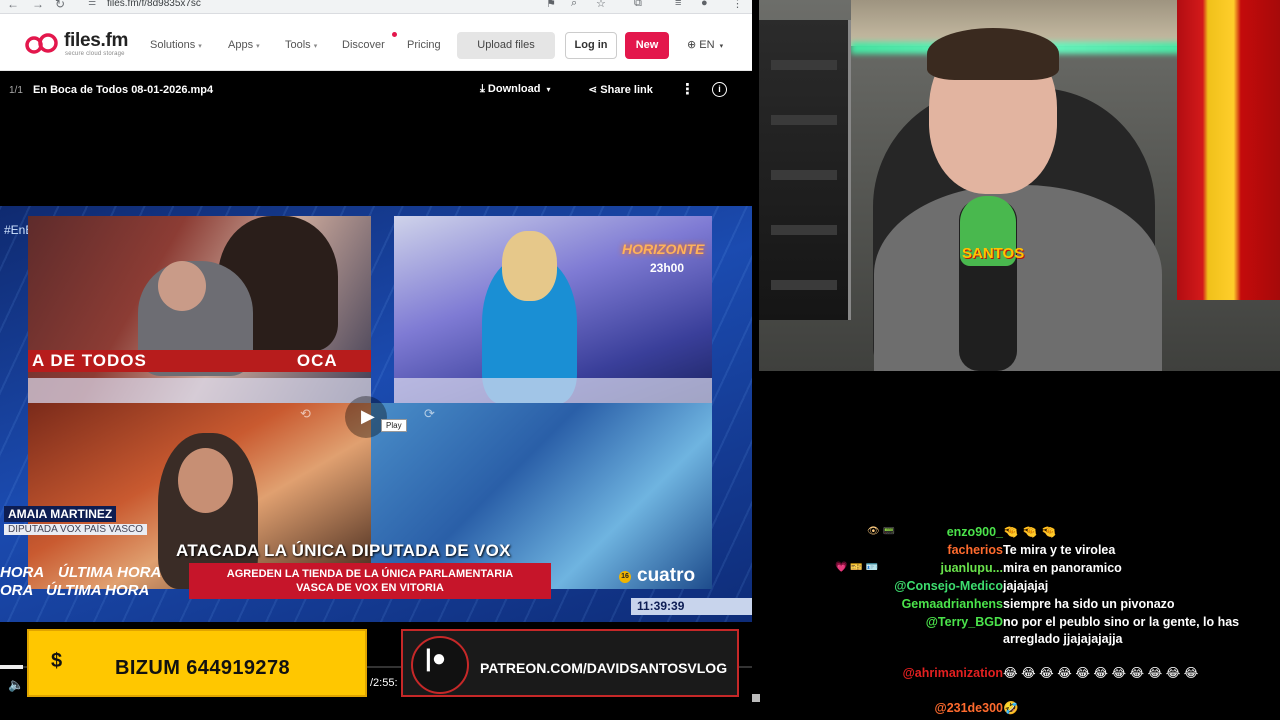  What do you see at coordinates (429, 414) in the screenshot?
I see `forward-10-icon: ⟳` at bounding box center [429, 414].